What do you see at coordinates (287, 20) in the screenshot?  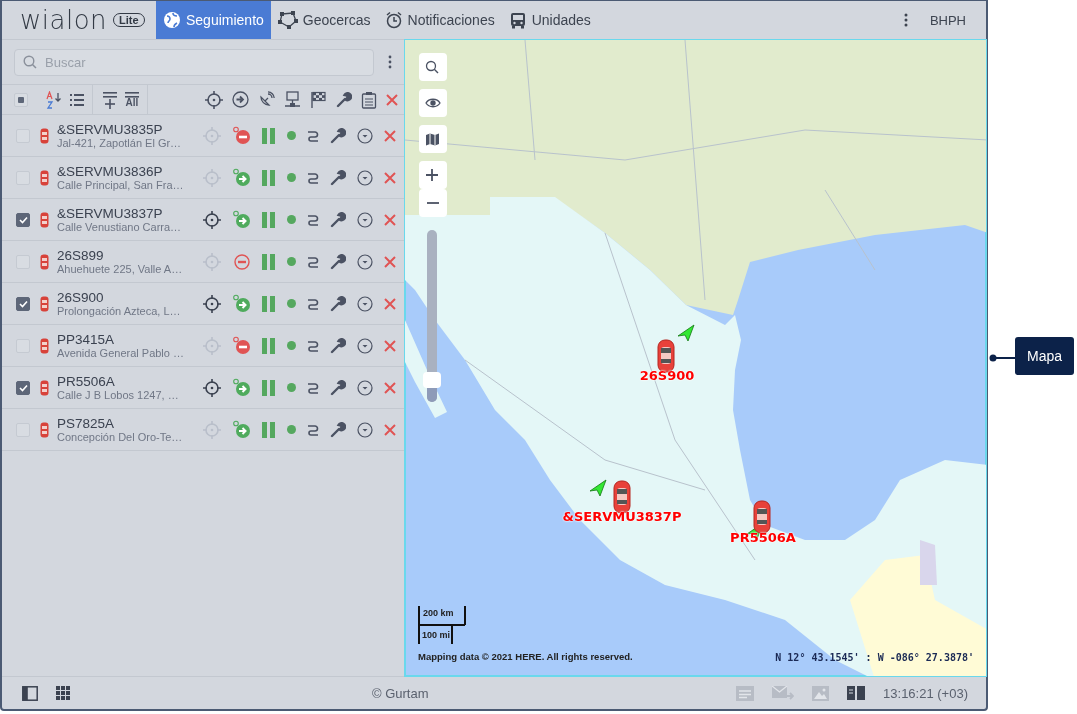 I see `polygon-icon` at bounding box center [287, 20].